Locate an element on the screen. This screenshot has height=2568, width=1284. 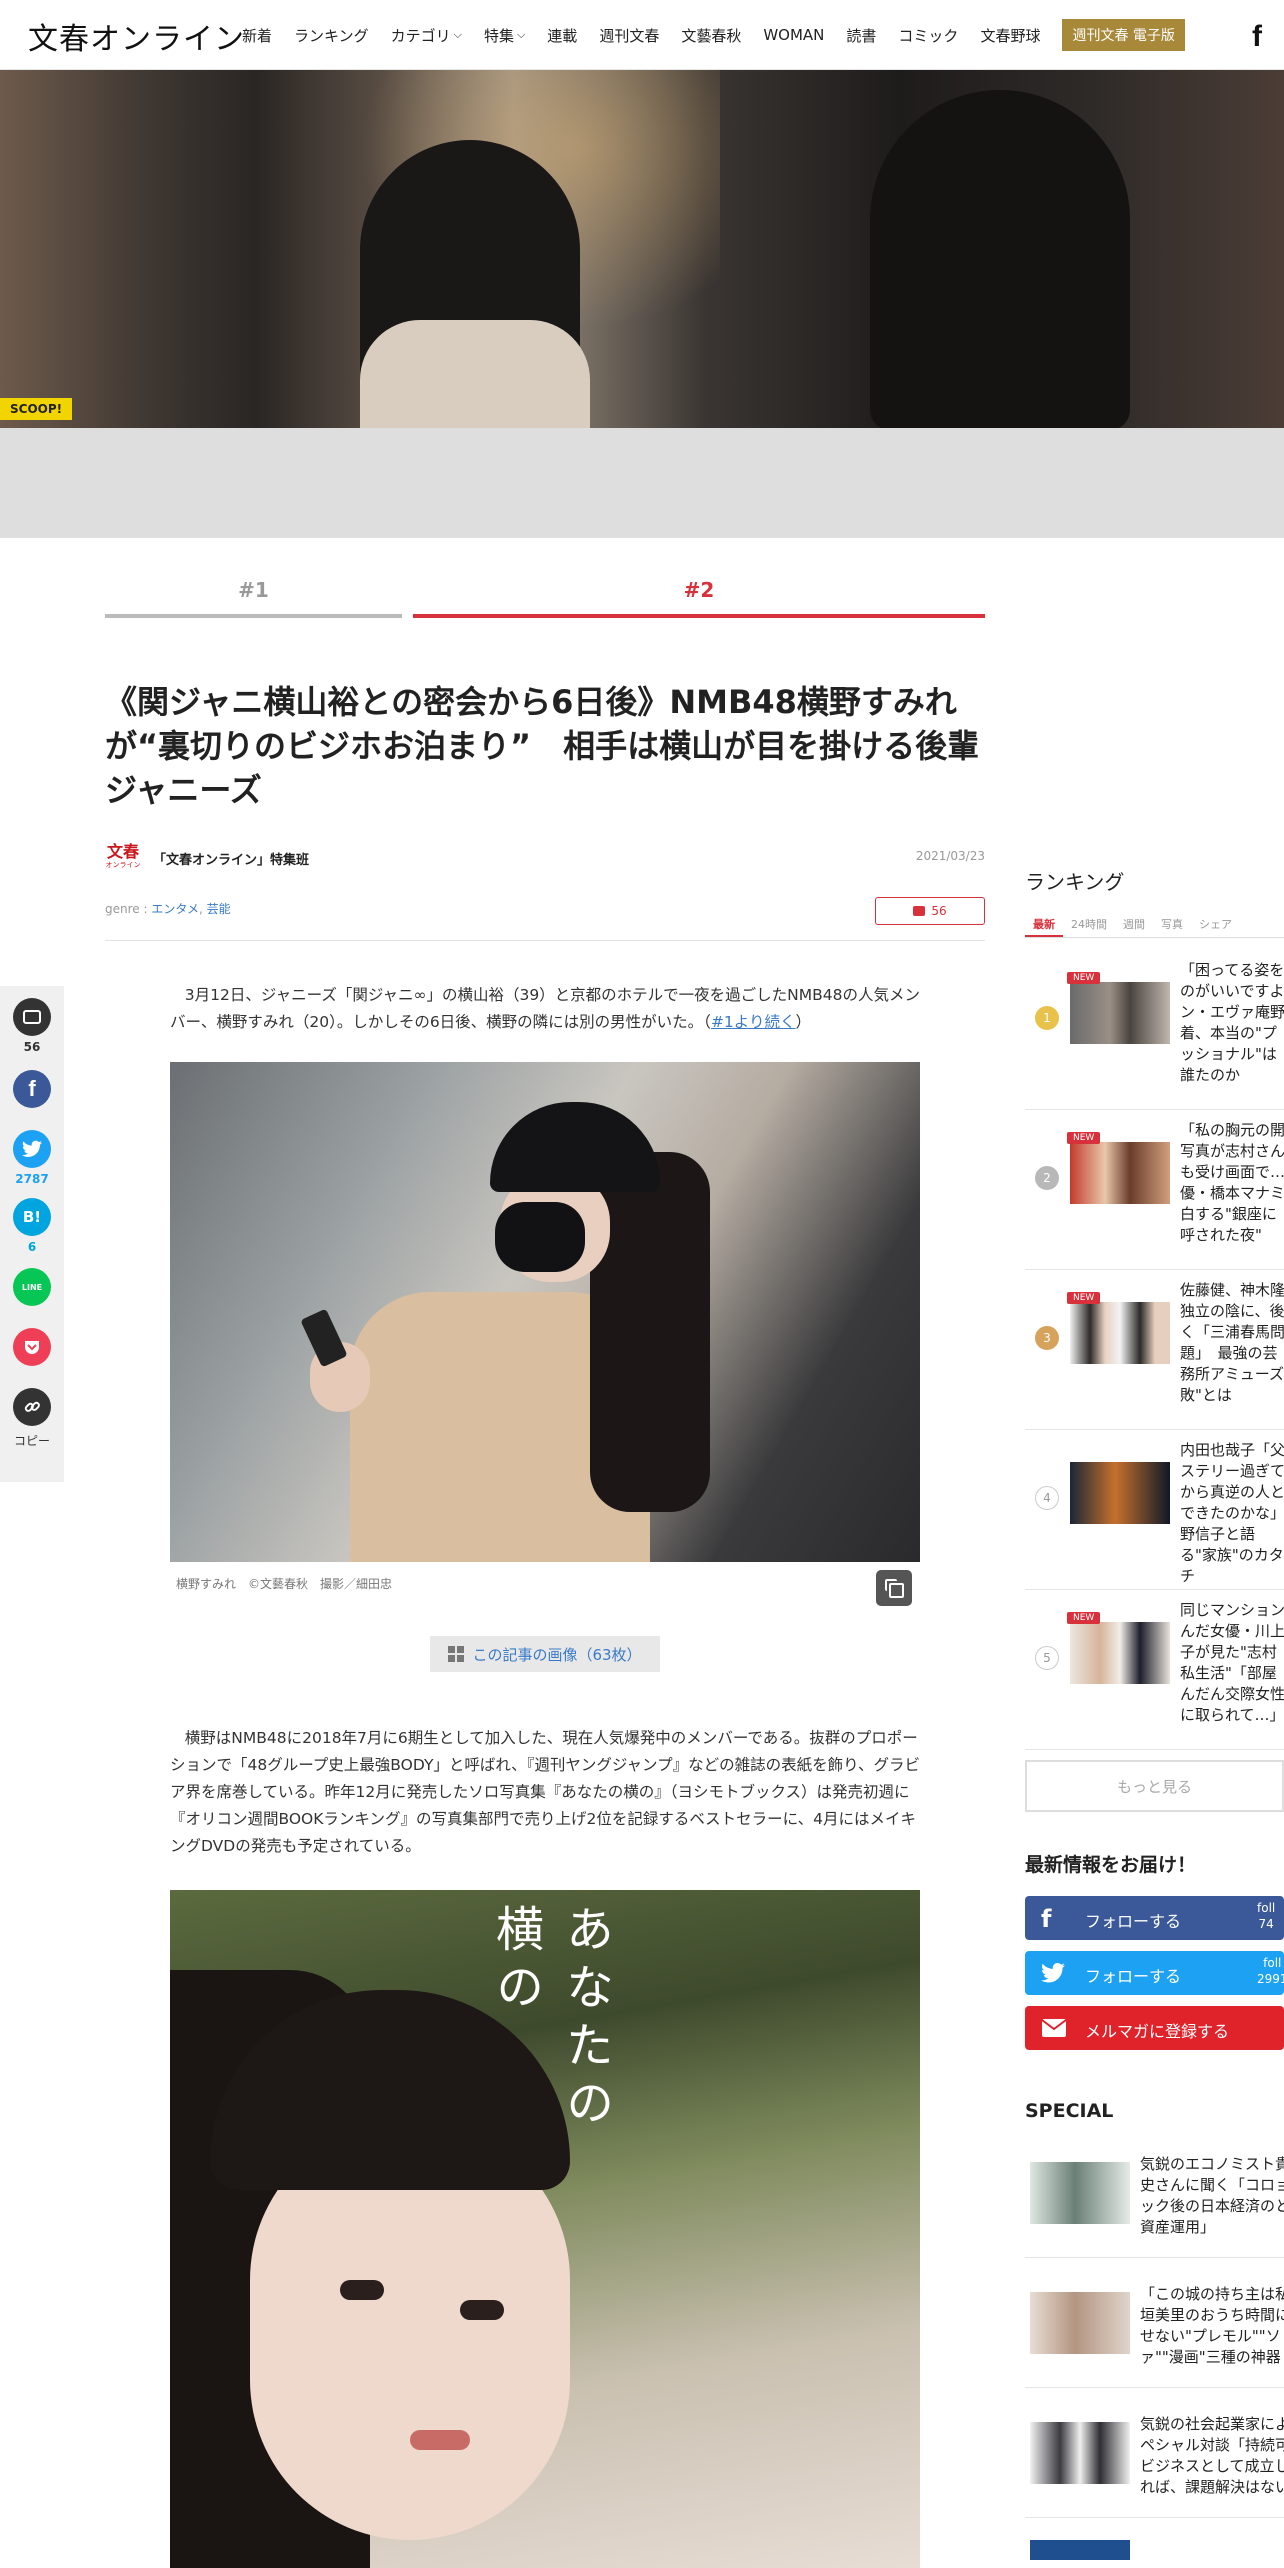
follower-number: 74 is located at coordinates (1266, 1924).